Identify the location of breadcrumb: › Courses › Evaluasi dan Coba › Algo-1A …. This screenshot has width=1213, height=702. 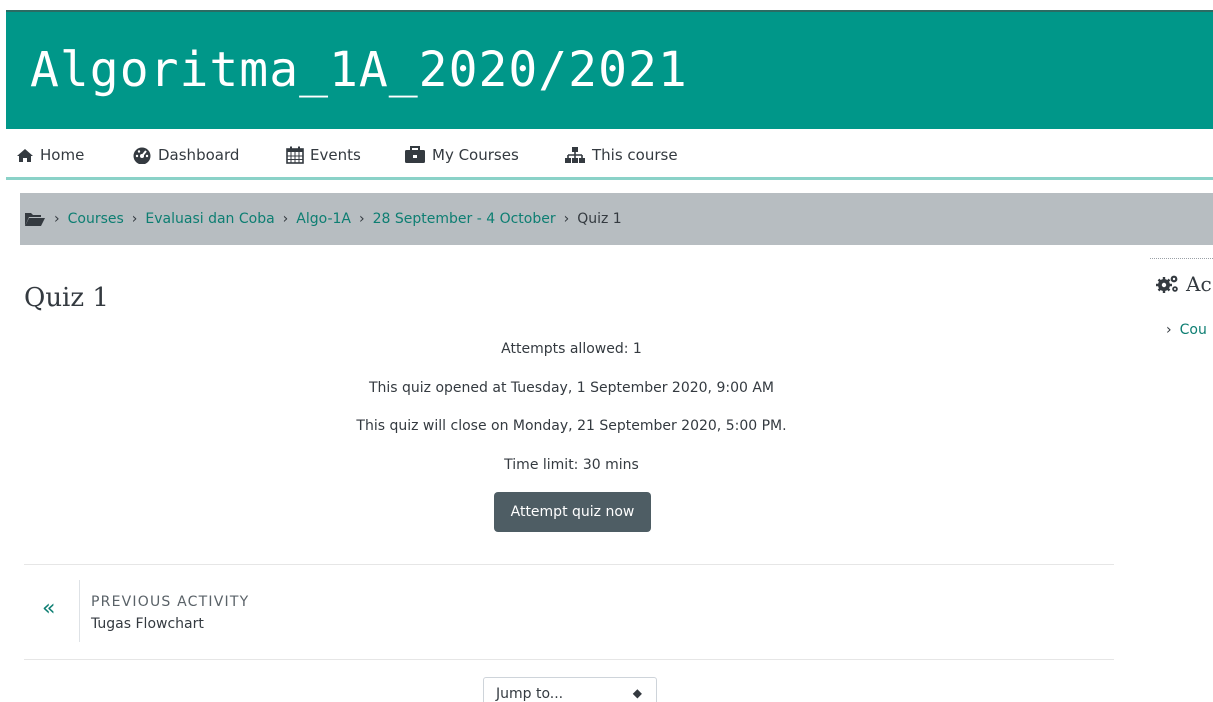
(616, 219).